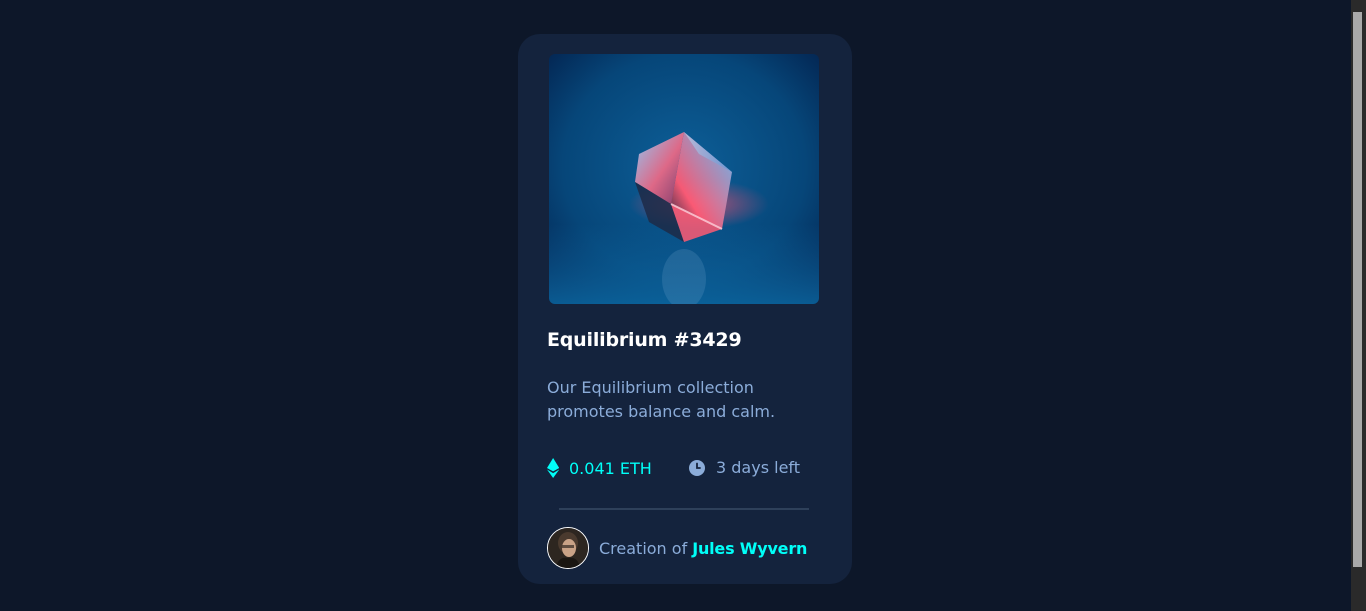 Image resolution: width=1366 pixels, height=611 pixels. Describe the element at coordinates (758, 467) in the screenshot. I see `time-value: 3 days left` at that location.